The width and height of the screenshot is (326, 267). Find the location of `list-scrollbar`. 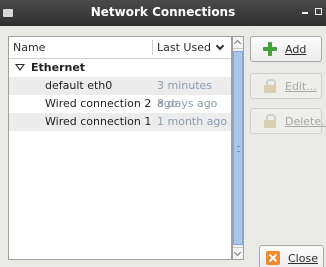

list-scrollbar is located at coordinates (238, 148).